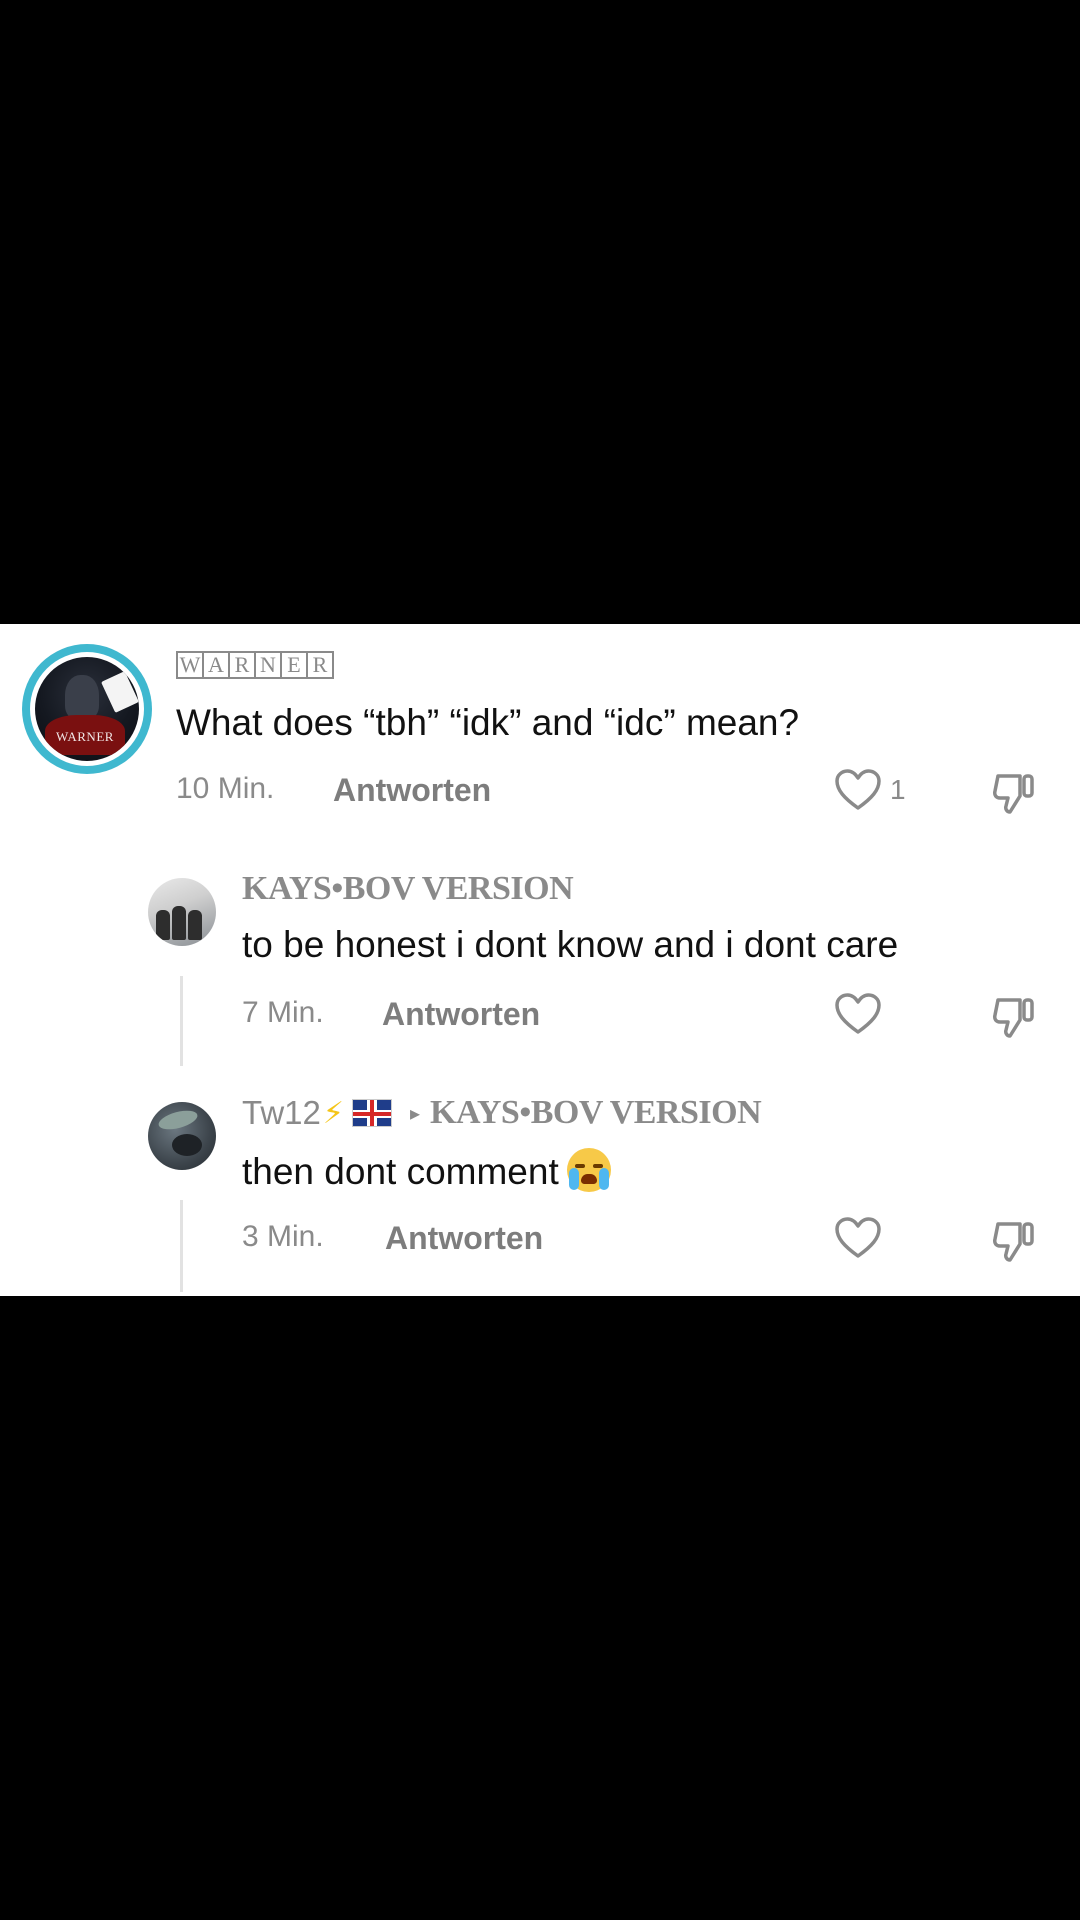  I want to click on username-tw12: Tw12 ⚡ ▸ KAYS•BOV VERSION, so click(502, 1113).